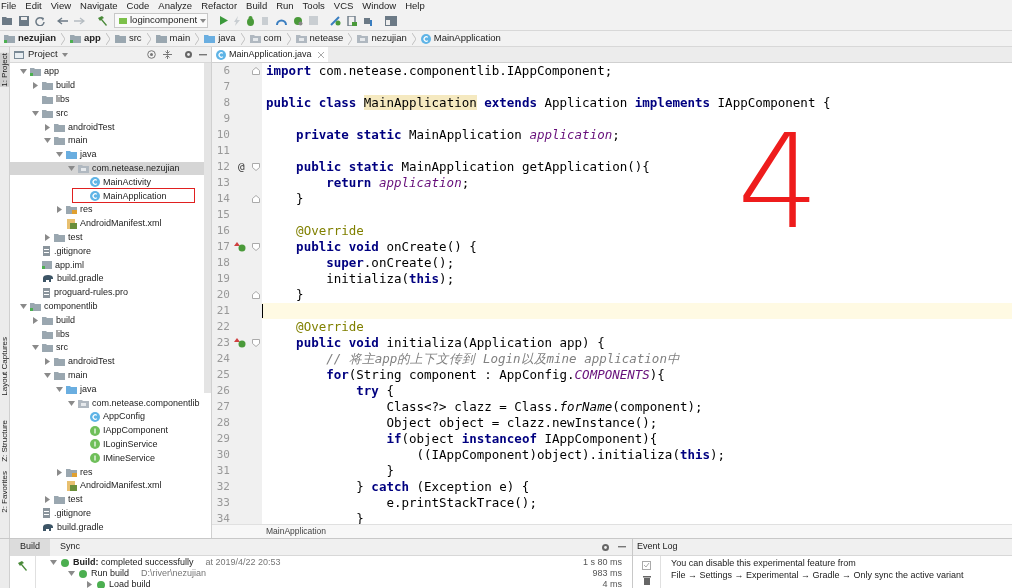 Image resolution: width=1012 pixels, height=588 pixels. Describe the element at coordinates (226, 118) in the screenshot. I see `line-number: 9` at that location.